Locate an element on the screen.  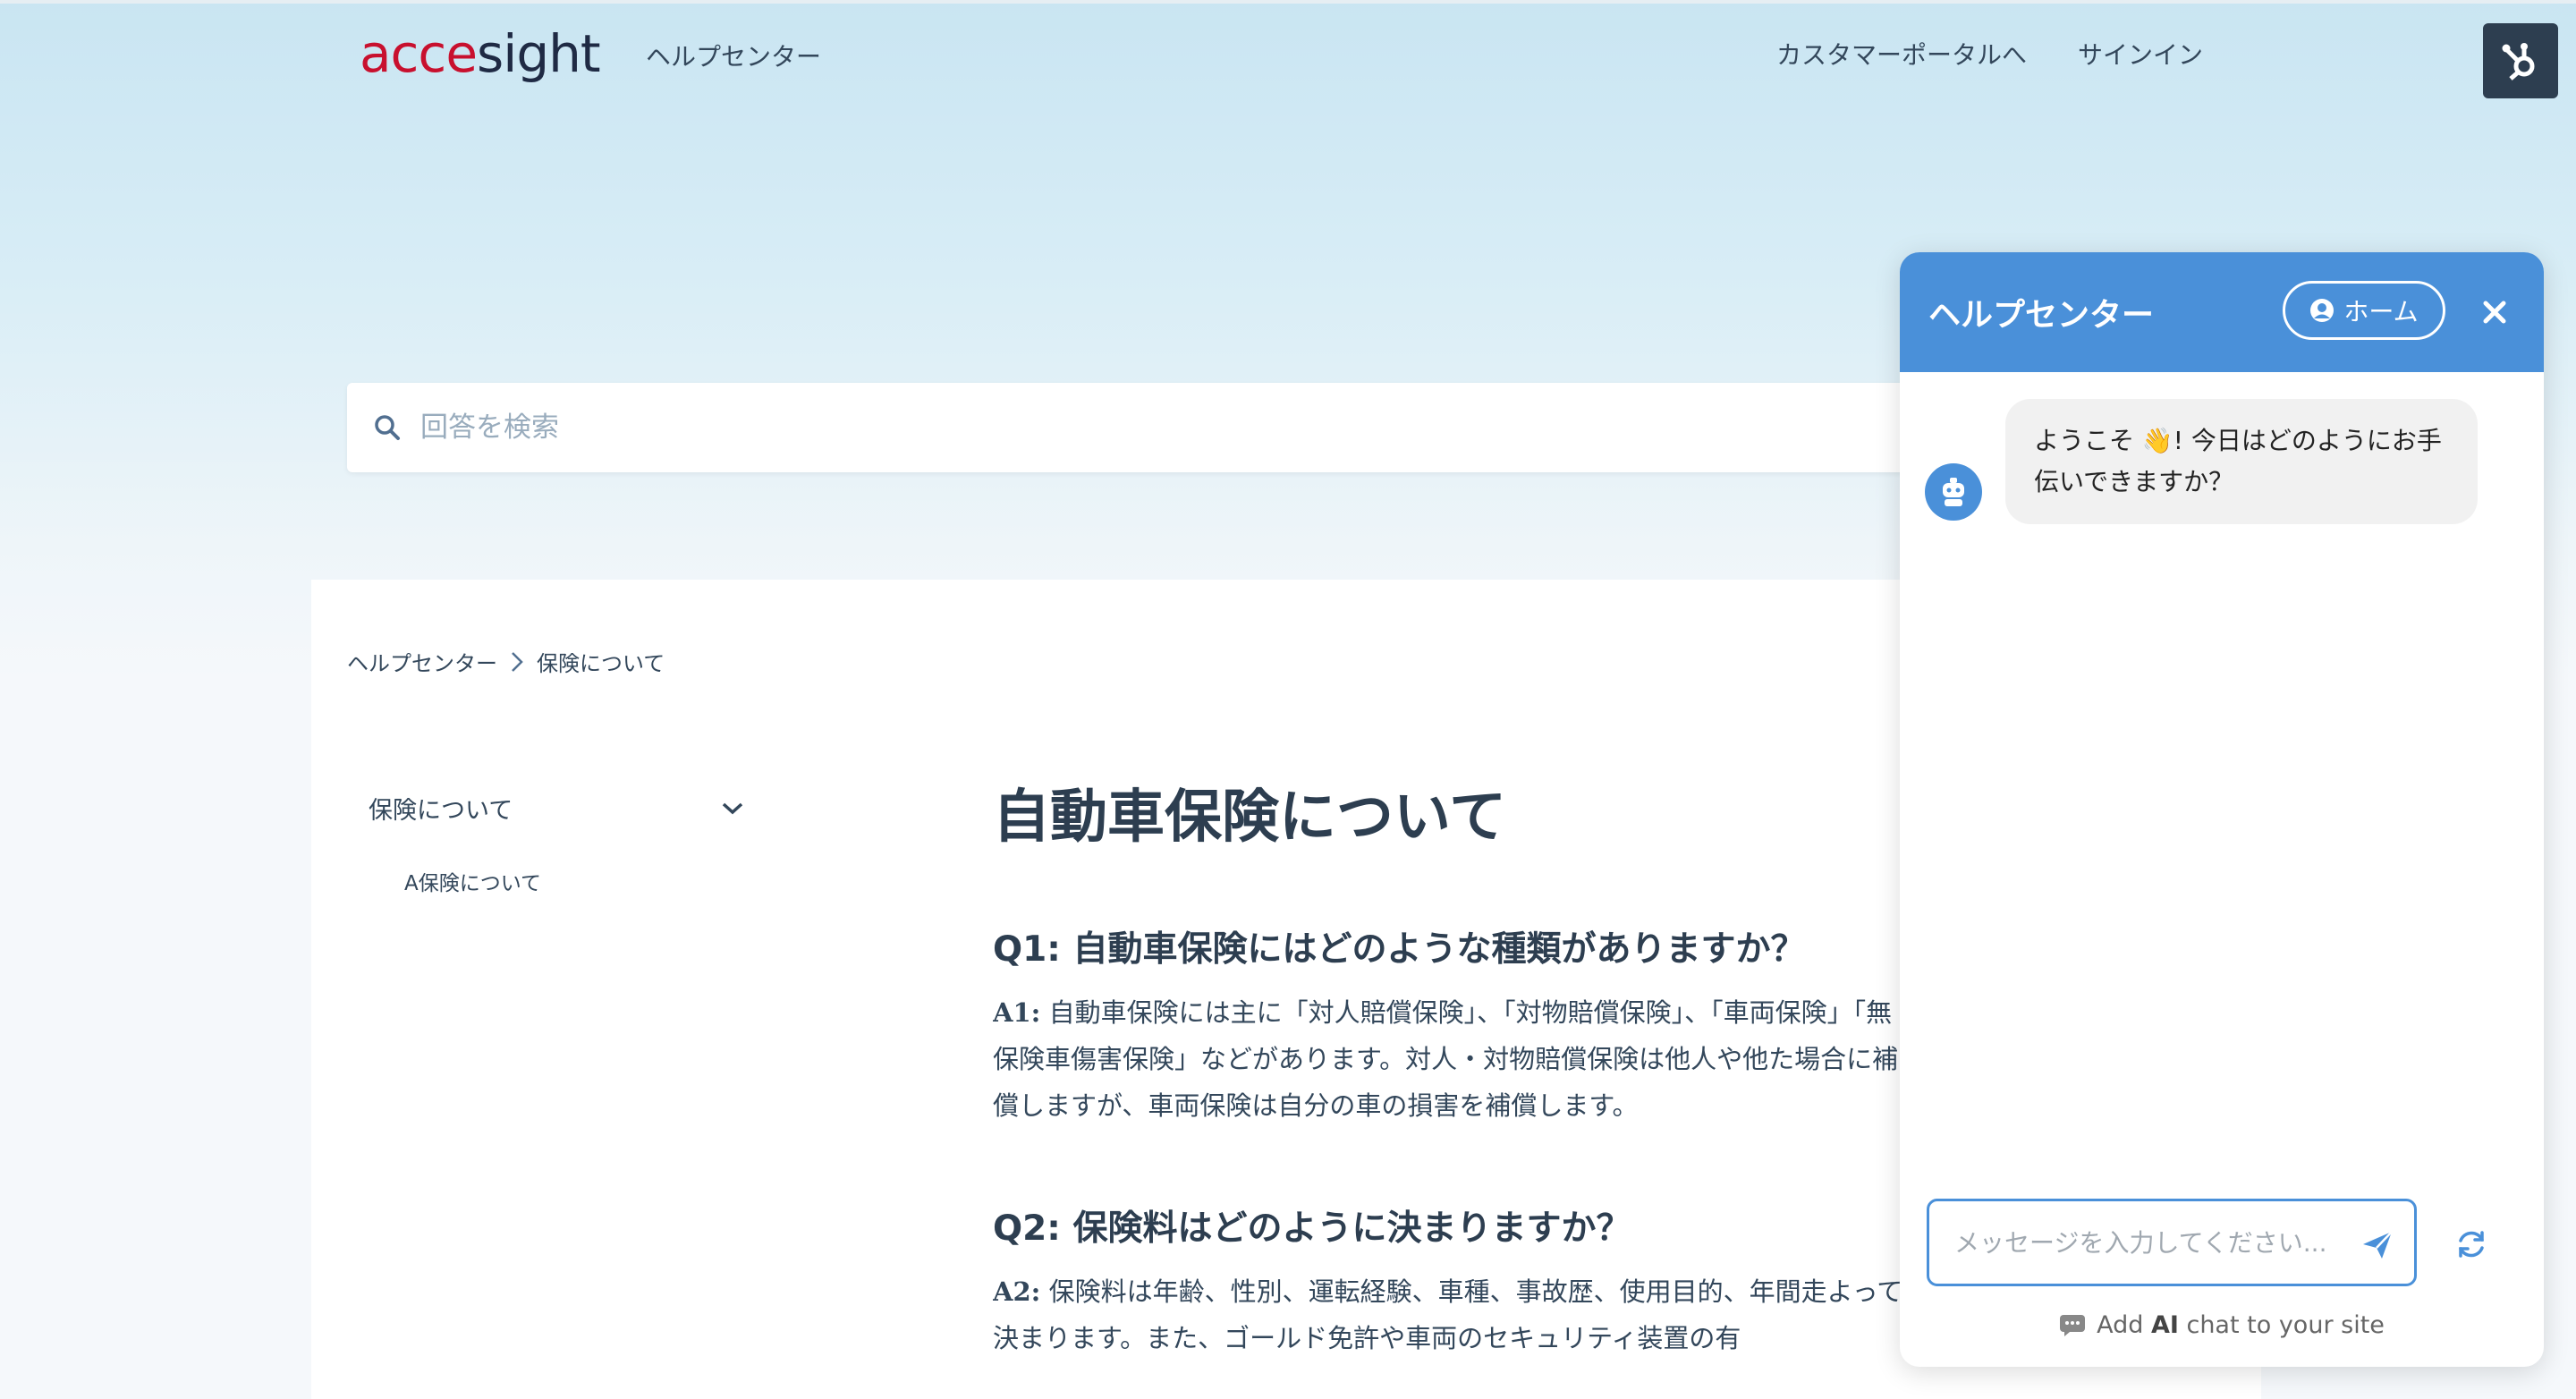
accesight-logo: acce sight is located at coordinates (480, 54).